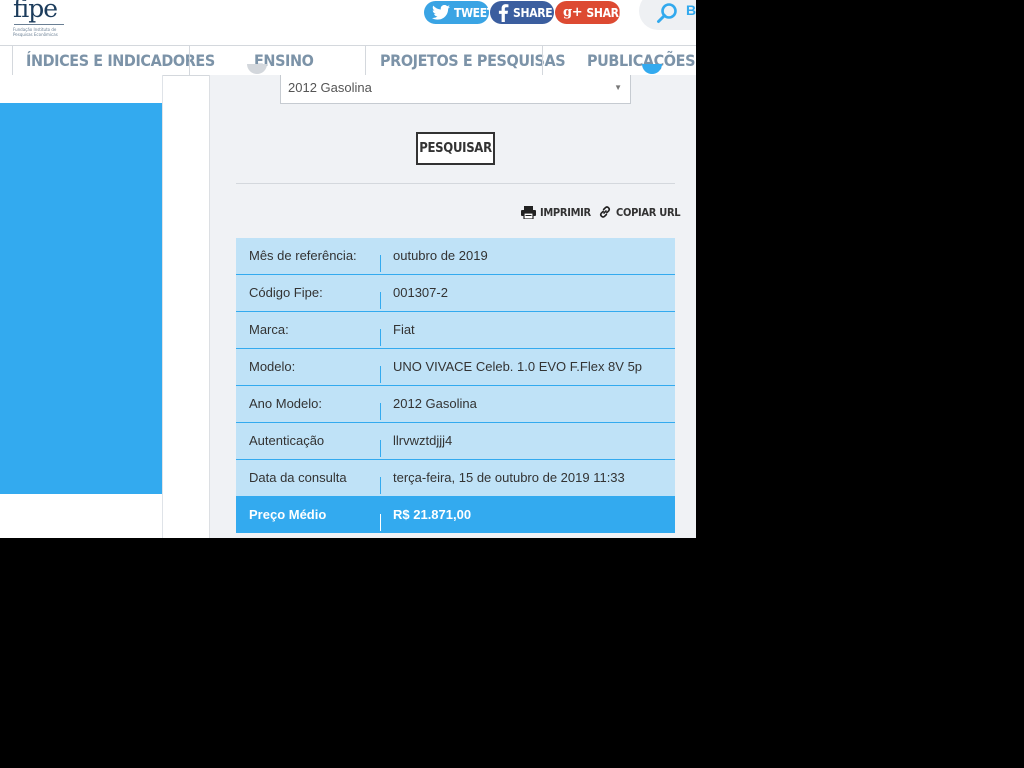 The height and width of the screenshot is (768, 1024). Describe the element at coordinates (473, 60) in the screenshot. I see `nav-item-projetos: PROJETOS E PESQUISAS` at that location.